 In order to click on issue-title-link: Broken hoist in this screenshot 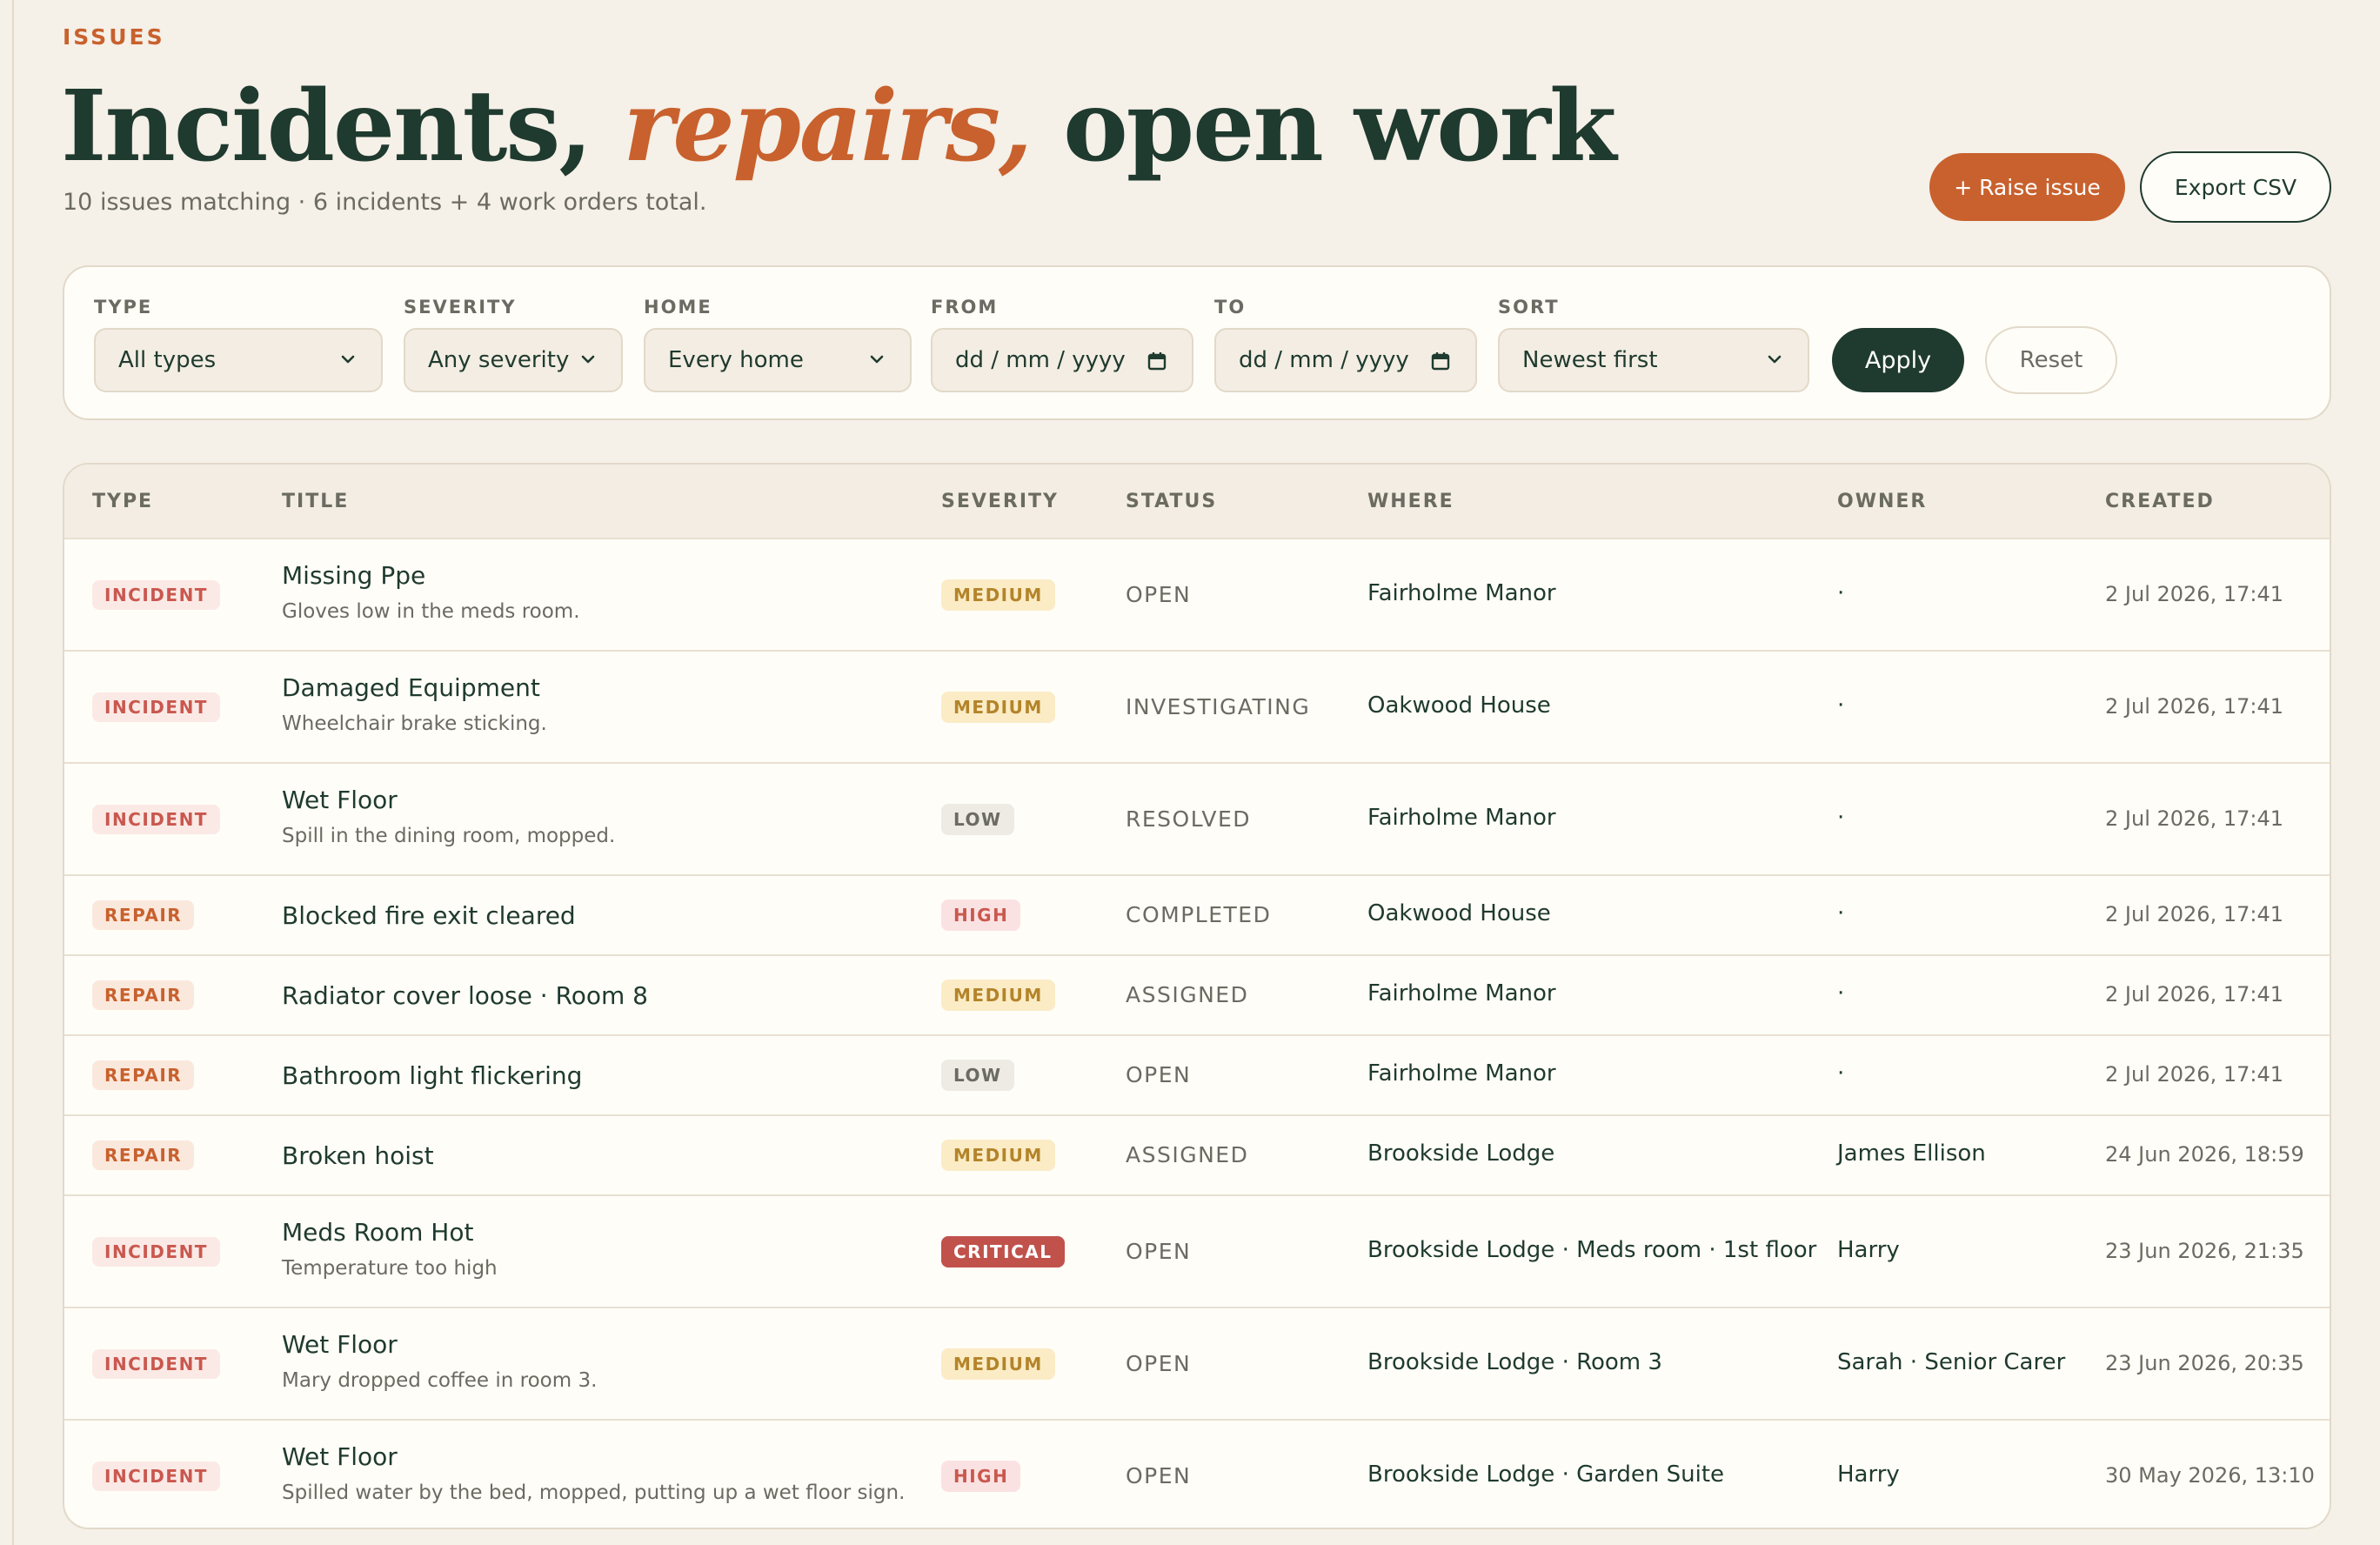, I will do `click(358, 1155)`.